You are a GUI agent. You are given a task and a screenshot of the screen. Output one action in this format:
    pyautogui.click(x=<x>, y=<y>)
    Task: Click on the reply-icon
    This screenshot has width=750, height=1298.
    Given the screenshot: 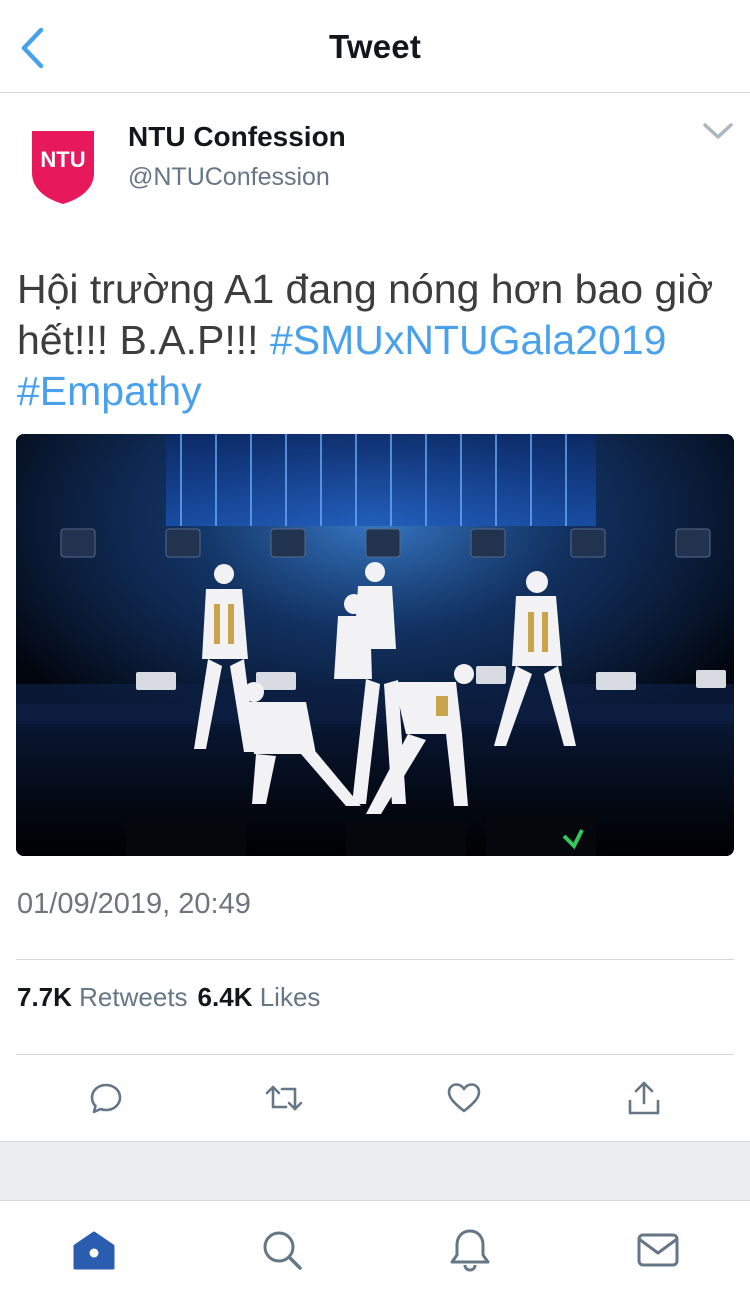 What is the action you would take?
    pyautogui.click(x=106, y=1098)
    